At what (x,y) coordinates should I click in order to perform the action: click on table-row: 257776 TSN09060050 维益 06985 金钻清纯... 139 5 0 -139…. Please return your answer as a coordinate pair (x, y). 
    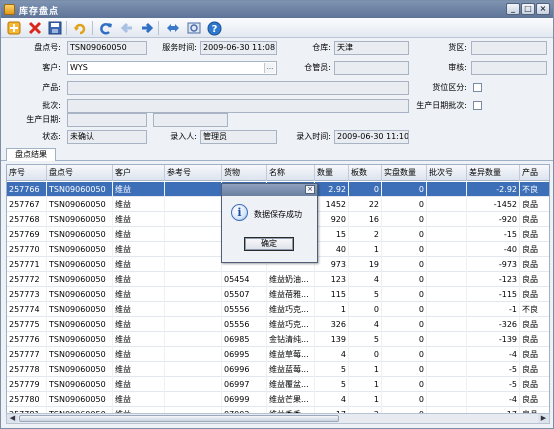
    Looking at the image, I should click on (278, 339).